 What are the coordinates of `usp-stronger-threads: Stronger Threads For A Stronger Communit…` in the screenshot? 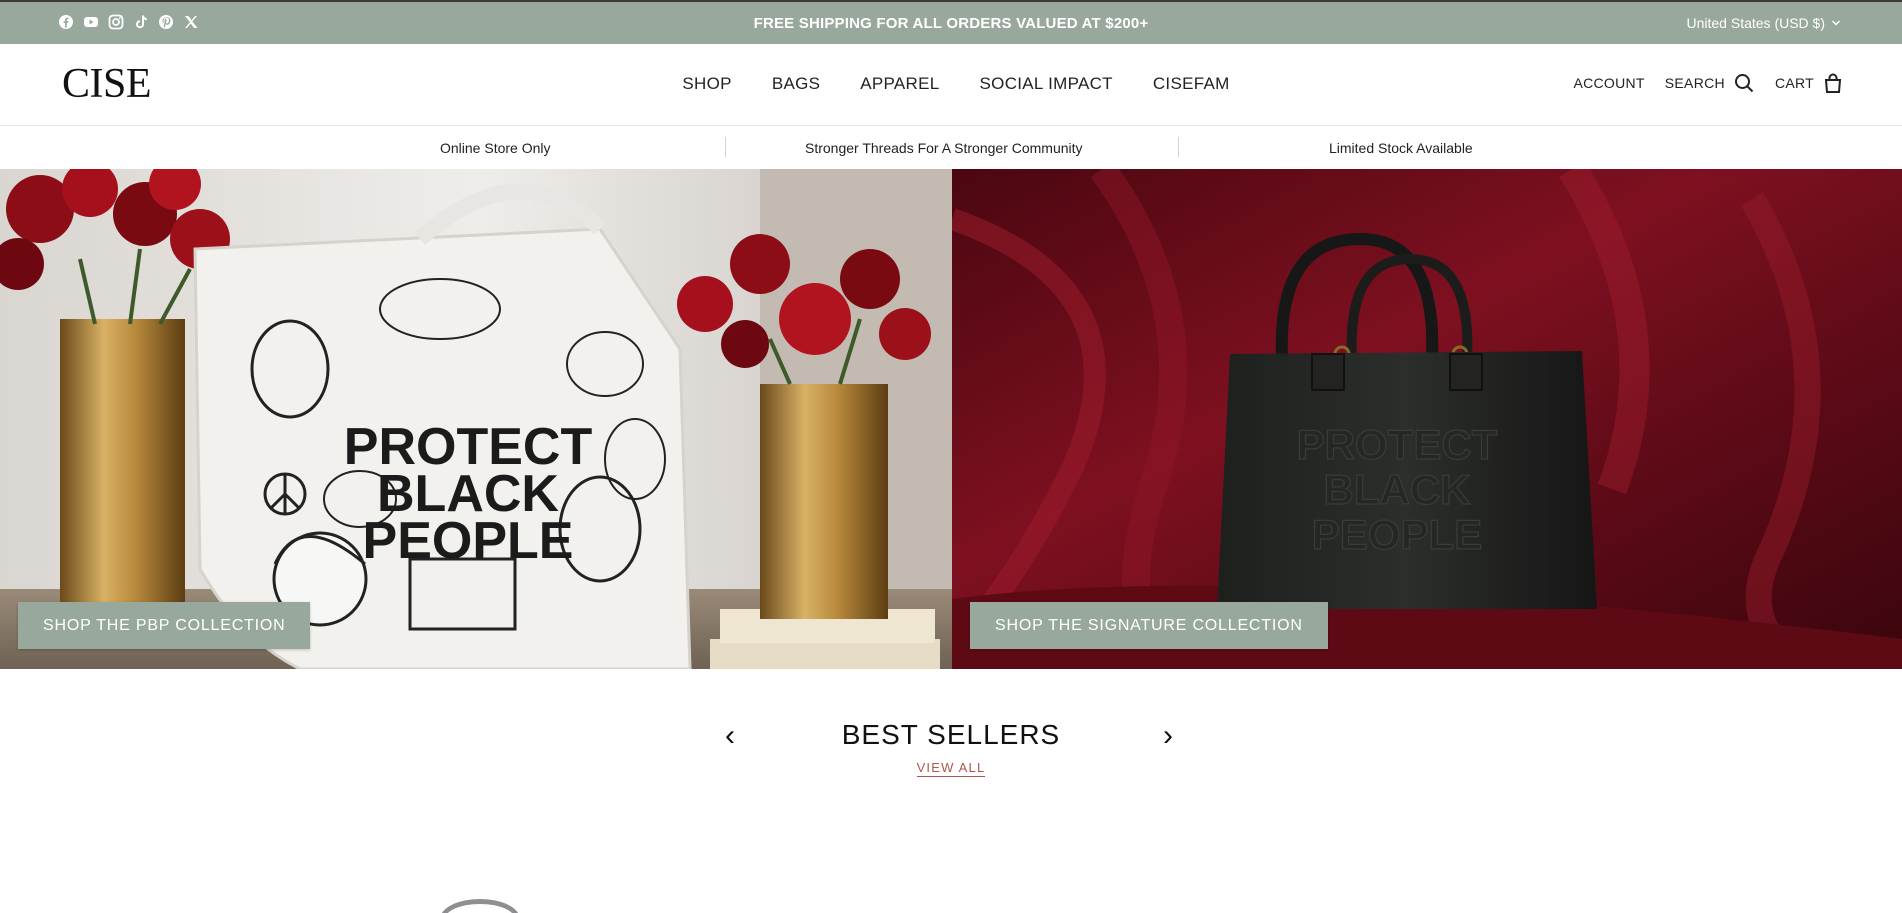 It's located at (944, 148).